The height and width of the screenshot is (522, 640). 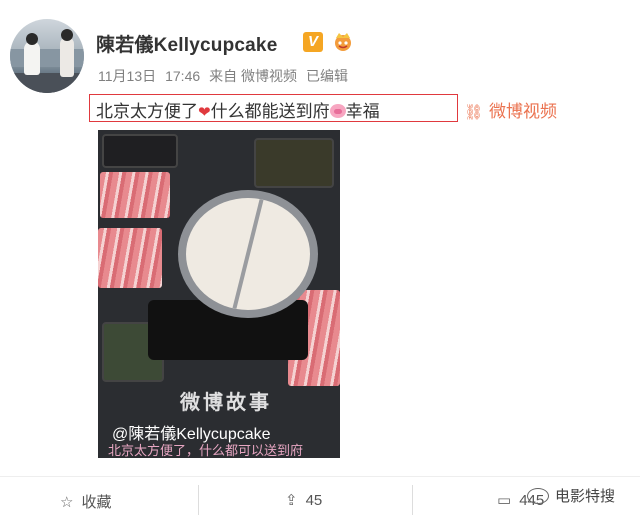 What do you see at coordinates (313, 42) in the screenshot?
I see `verified-badge-icon: V` at bounding box center [313, 42].